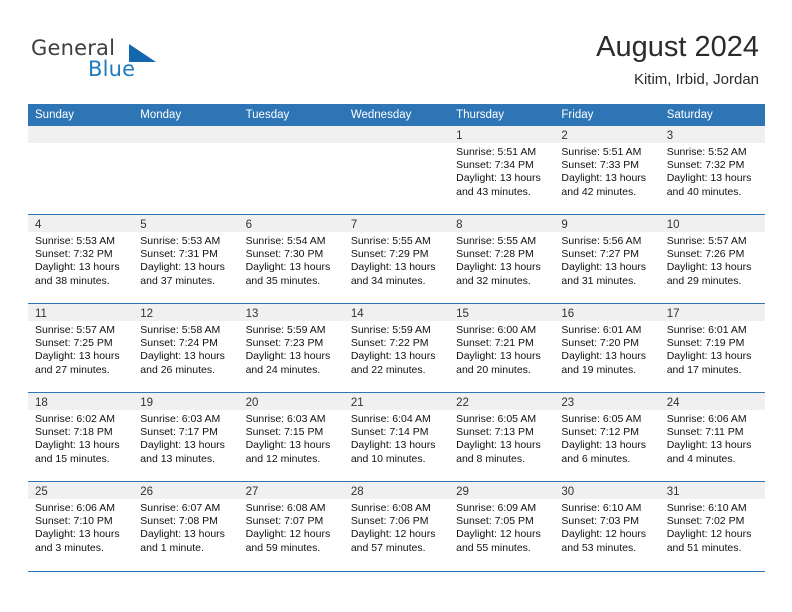 The image size is (792, 612). Describe the element at coordinates (75, 241) in the screenshot. I see `sunrise-text: Sunrise: 5:53 AM` at that location.